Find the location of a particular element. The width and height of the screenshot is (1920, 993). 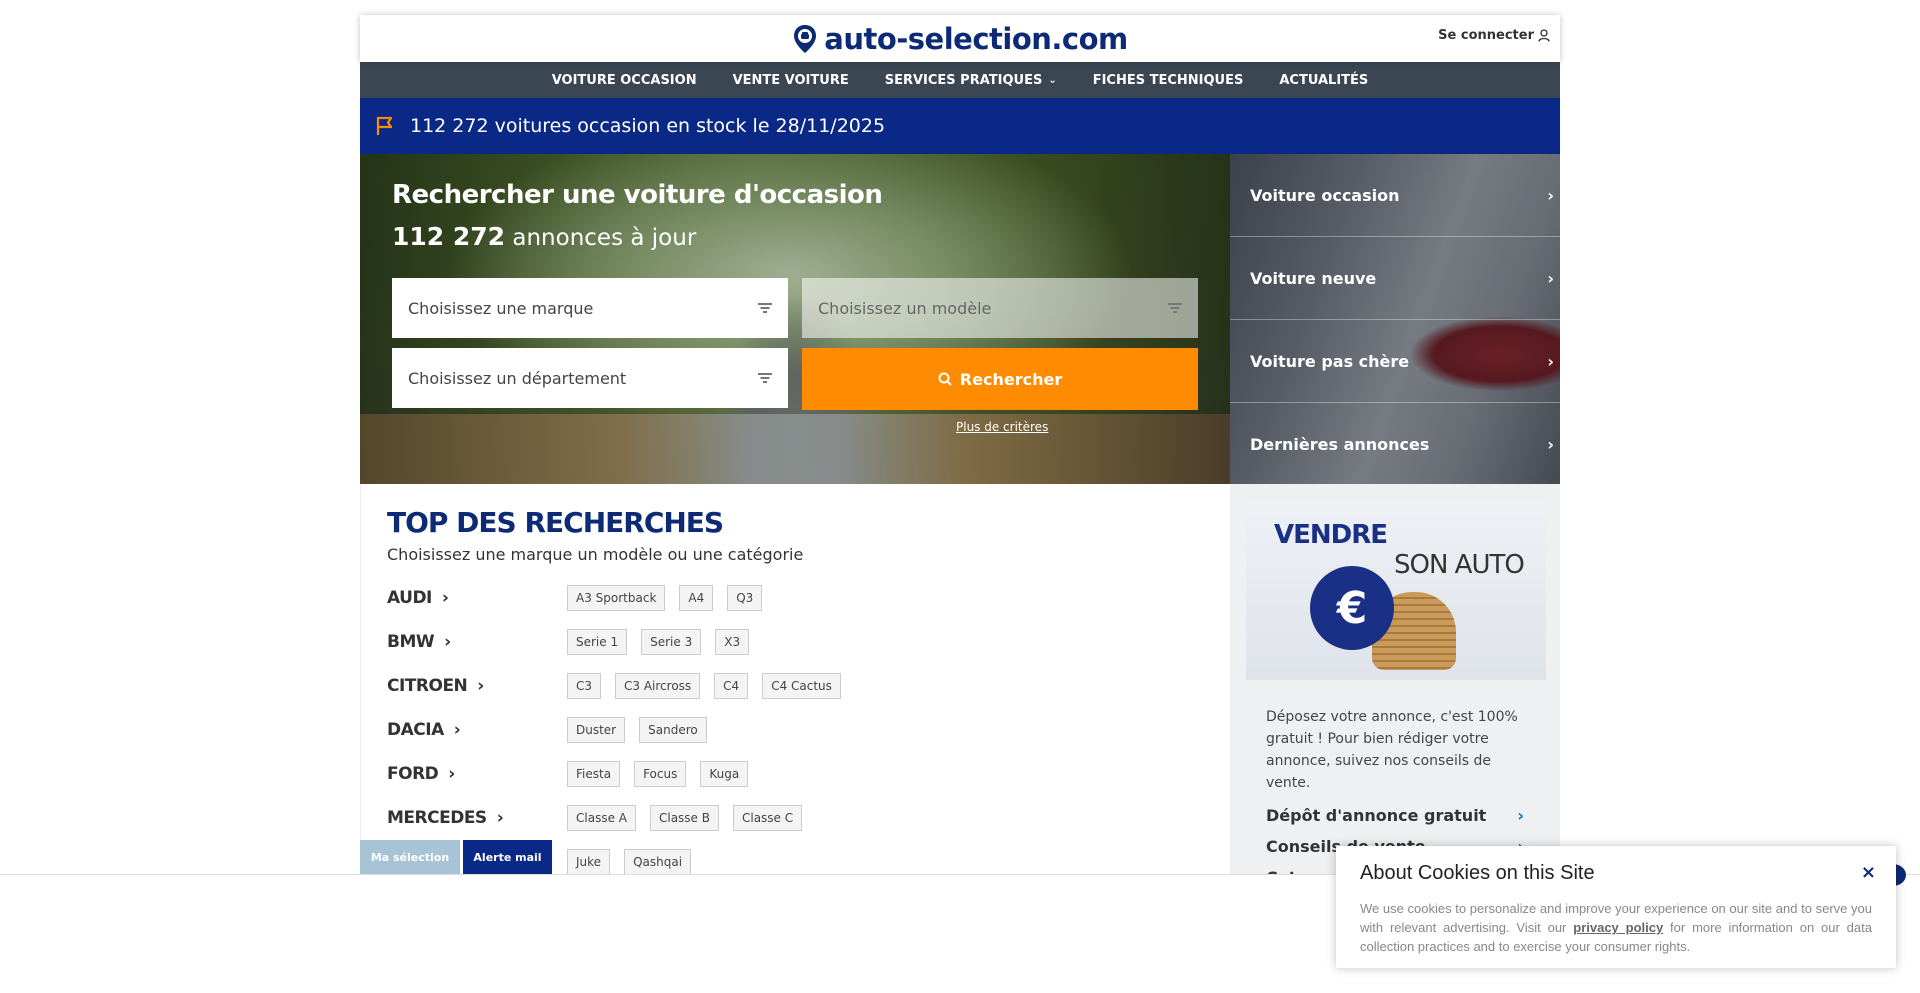

brand-link: BMW › is located at coordinates (477, 642).